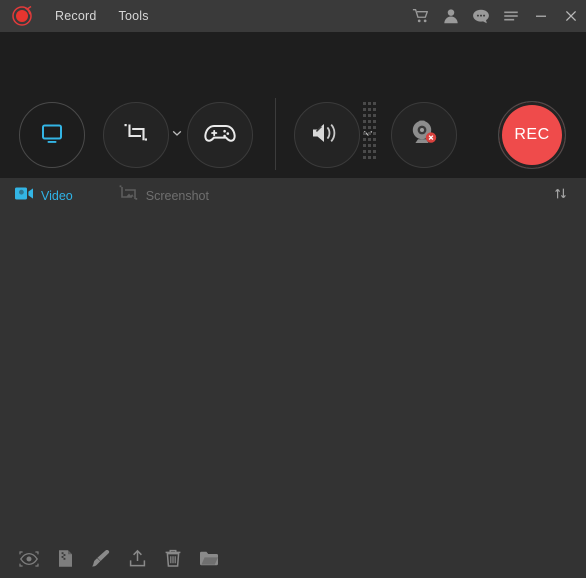 The height and width of the screenshot is (578, 586). Describe the element at coordinates (511, 16) in the screenshot. I see `hamburger-menu-icon` at that location.